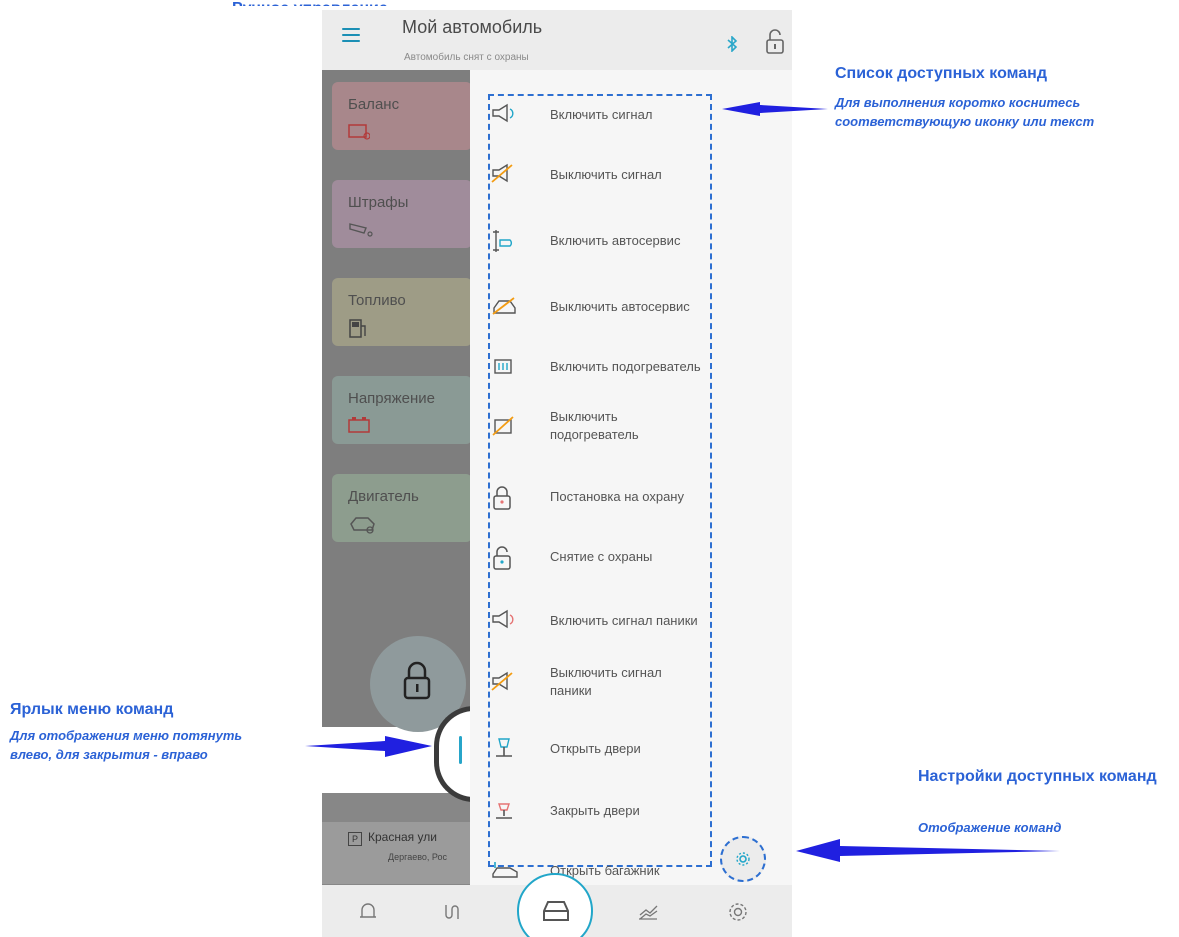 This screenshot has width=1179, height=937. What do you see at coordinates (775, 109) in the screenshot?
I see `arrow-to-commands` at bounding box center [775, 109].